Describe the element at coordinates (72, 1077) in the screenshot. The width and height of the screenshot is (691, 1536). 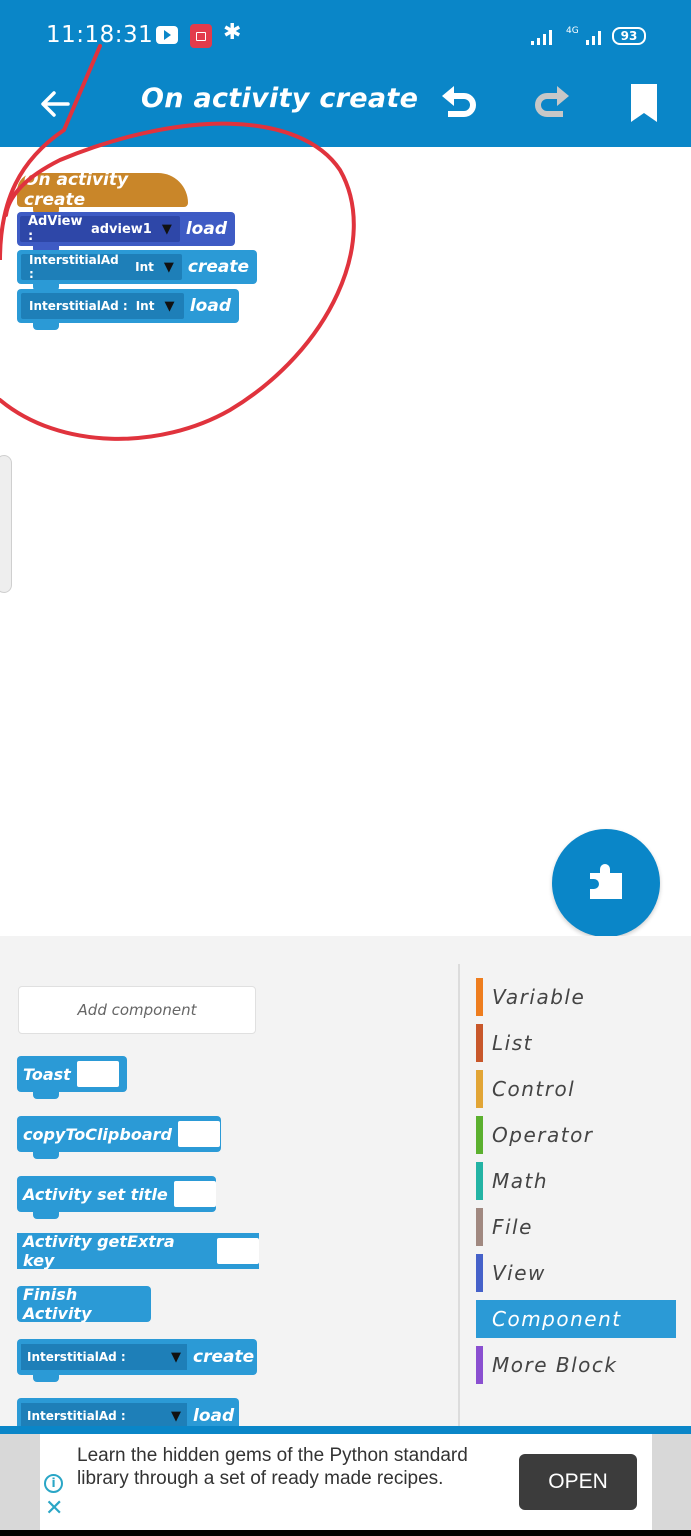
I see `palette-block-toast: Toast` at that location.